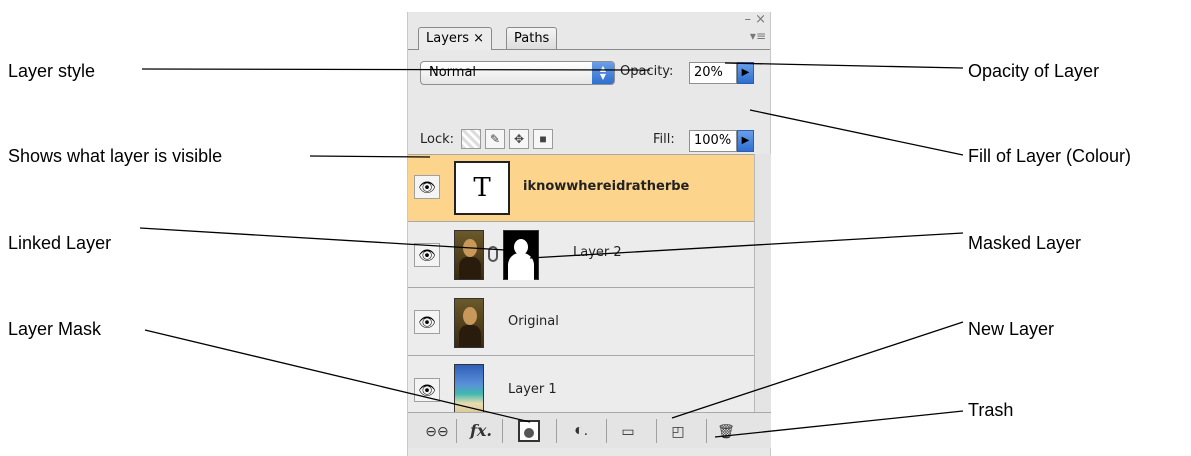  I want to click on callout-visible: Shows what layer is visible, so click(115, 156).